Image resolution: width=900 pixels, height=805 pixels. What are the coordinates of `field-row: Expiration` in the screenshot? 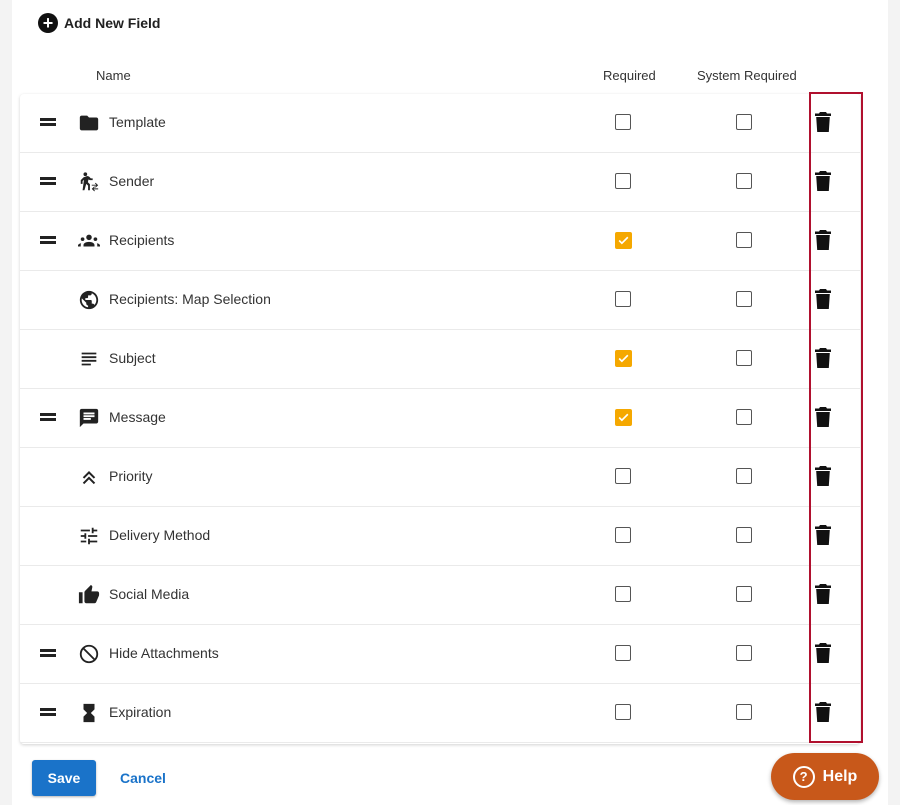 It's located at (440, 713).